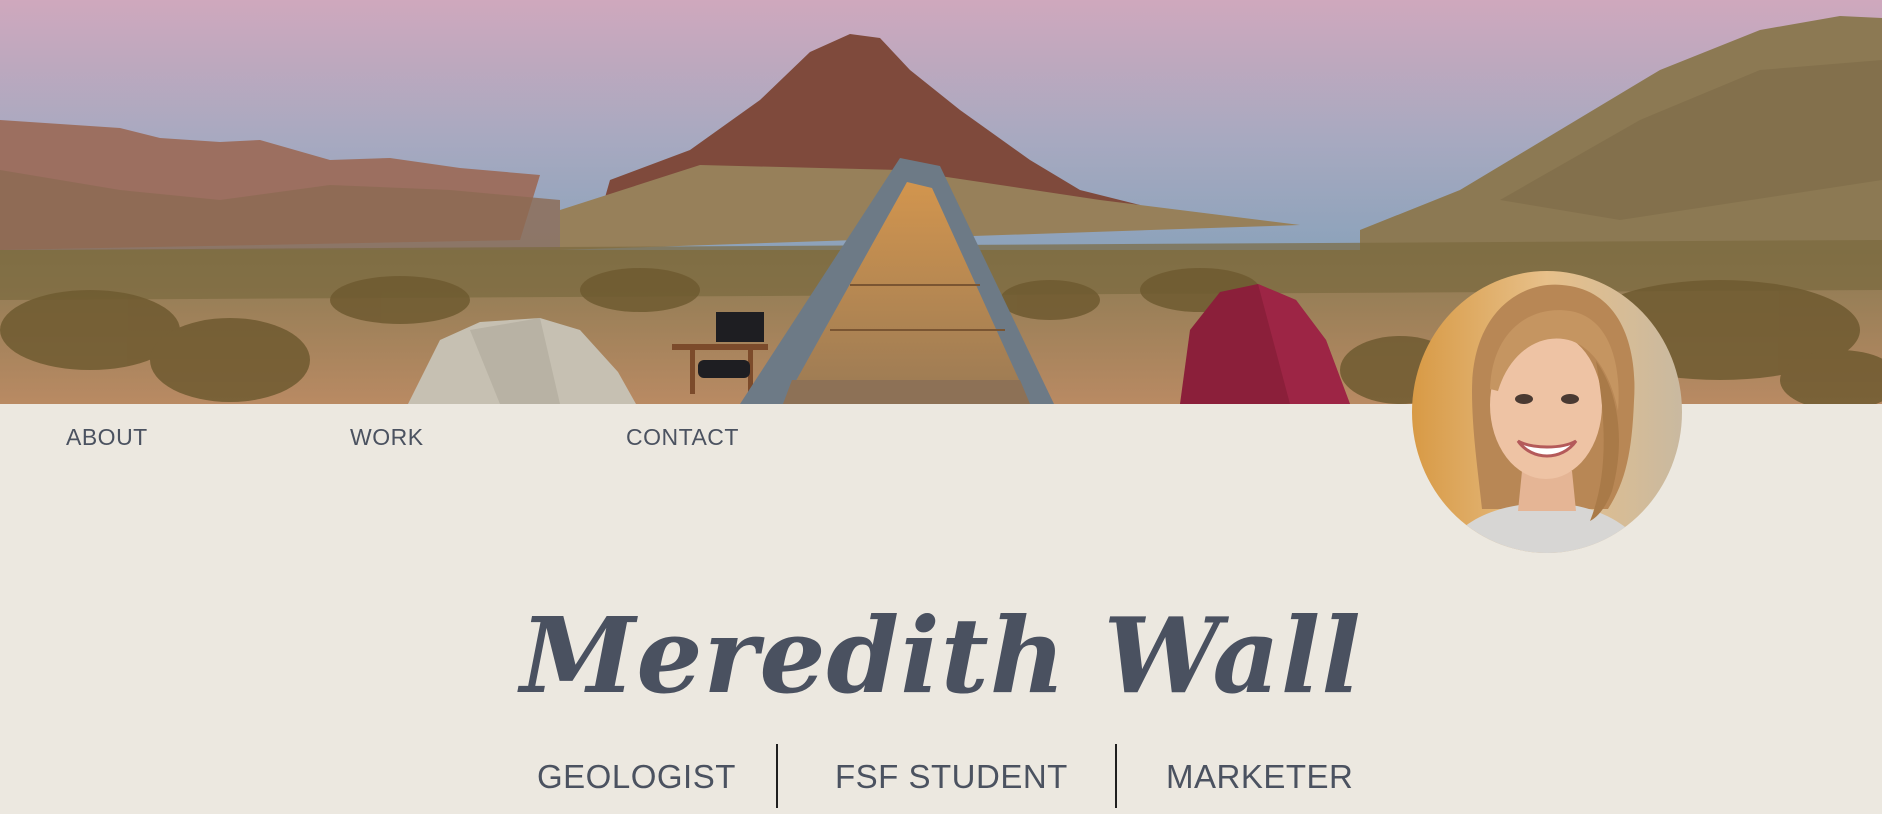 The width and height of the screenshot is (1882, 814). What do you see at coordinates (1260, 776) in the screenshot?
I see `role-marketer: MARKETER` at bounding box center [1260, 776].